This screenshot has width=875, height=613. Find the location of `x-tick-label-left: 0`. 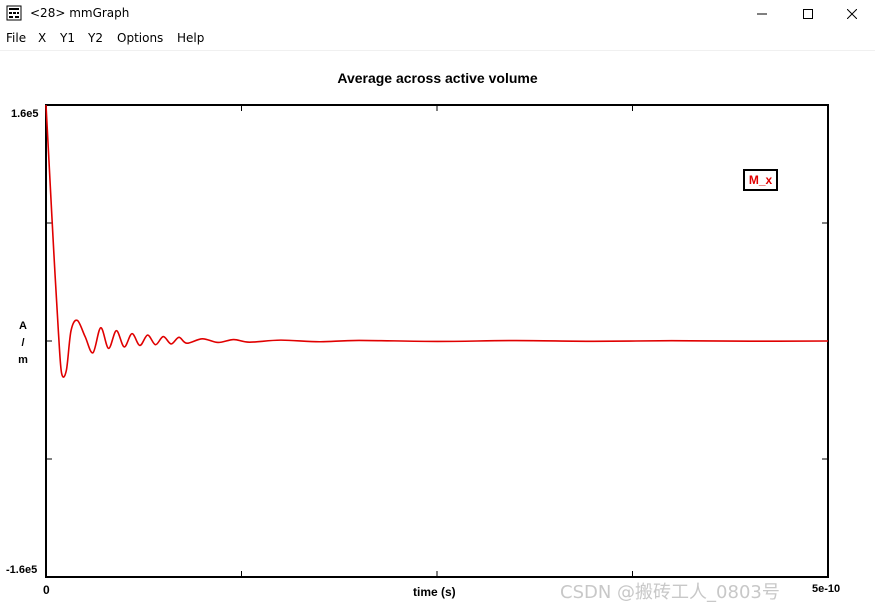

x-tick-label-left: 0 is located at coordinates (46, 590).